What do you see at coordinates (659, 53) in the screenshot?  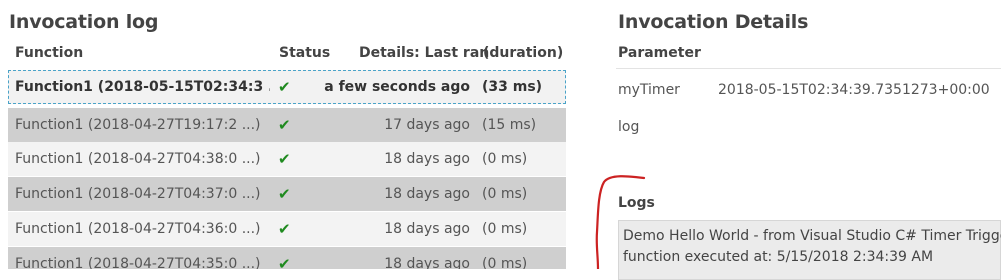 I see `parameter-column-header: Parameter` at bounding box center [659, 53].